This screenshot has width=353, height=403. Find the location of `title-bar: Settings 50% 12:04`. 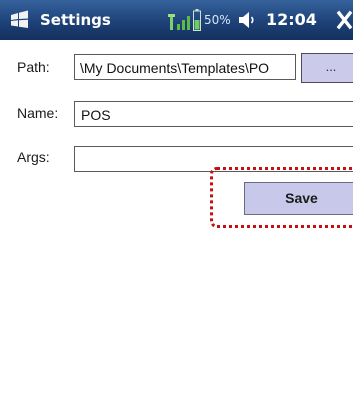

title-bar: Settings 50% 12:04 is located at coordinates (176, 20).